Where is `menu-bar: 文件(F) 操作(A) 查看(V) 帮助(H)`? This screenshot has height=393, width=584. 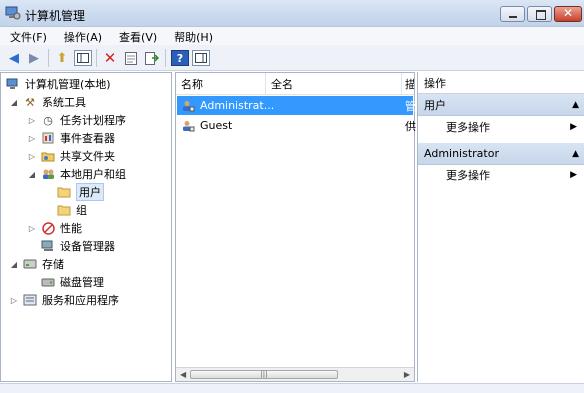
menu-bar: 文件(F) 操作(A) 查看(V) 帮助(H) is located at coordinates (292, 36).